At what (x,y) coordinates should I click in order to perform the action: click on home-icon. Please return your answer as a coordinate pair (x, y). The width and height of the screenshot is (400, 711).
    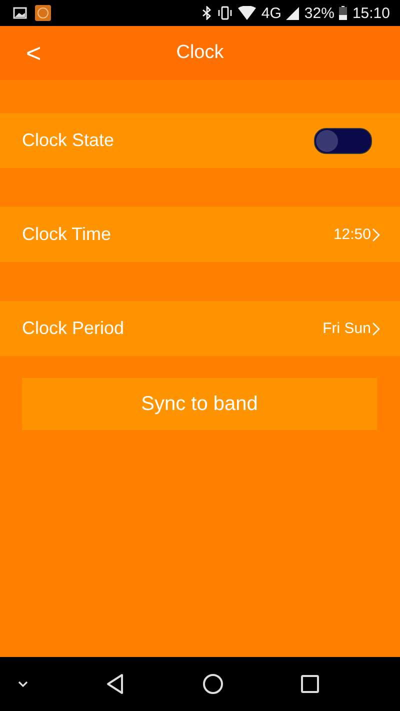
    Looking at the image, I should click on (213, 684).